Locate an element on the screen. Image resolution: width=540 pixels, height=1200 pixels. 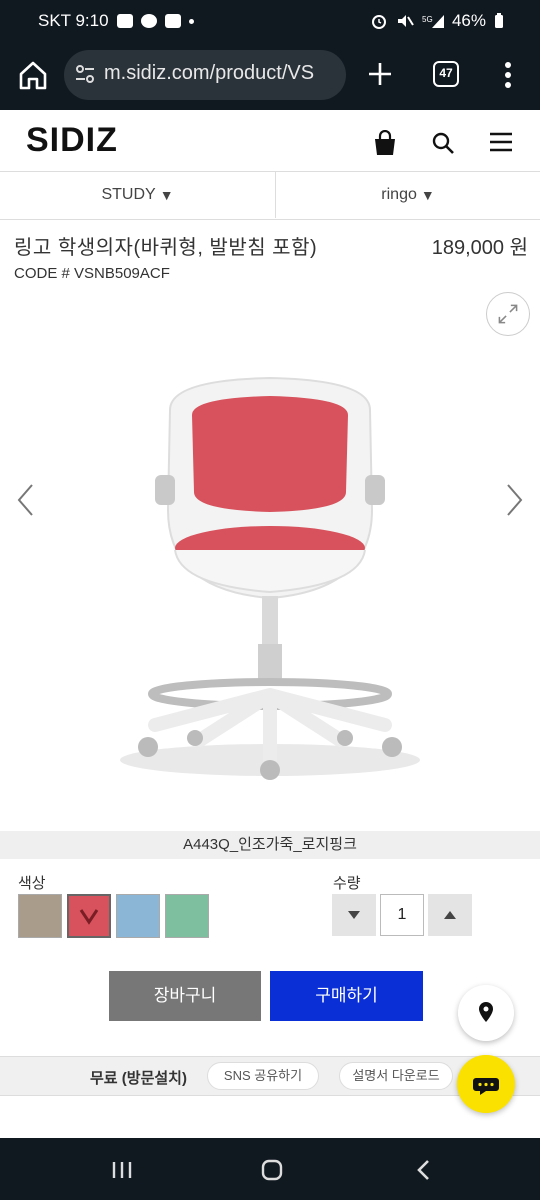
signal-5g-icon: 5G is located at coordinates (433, 21).